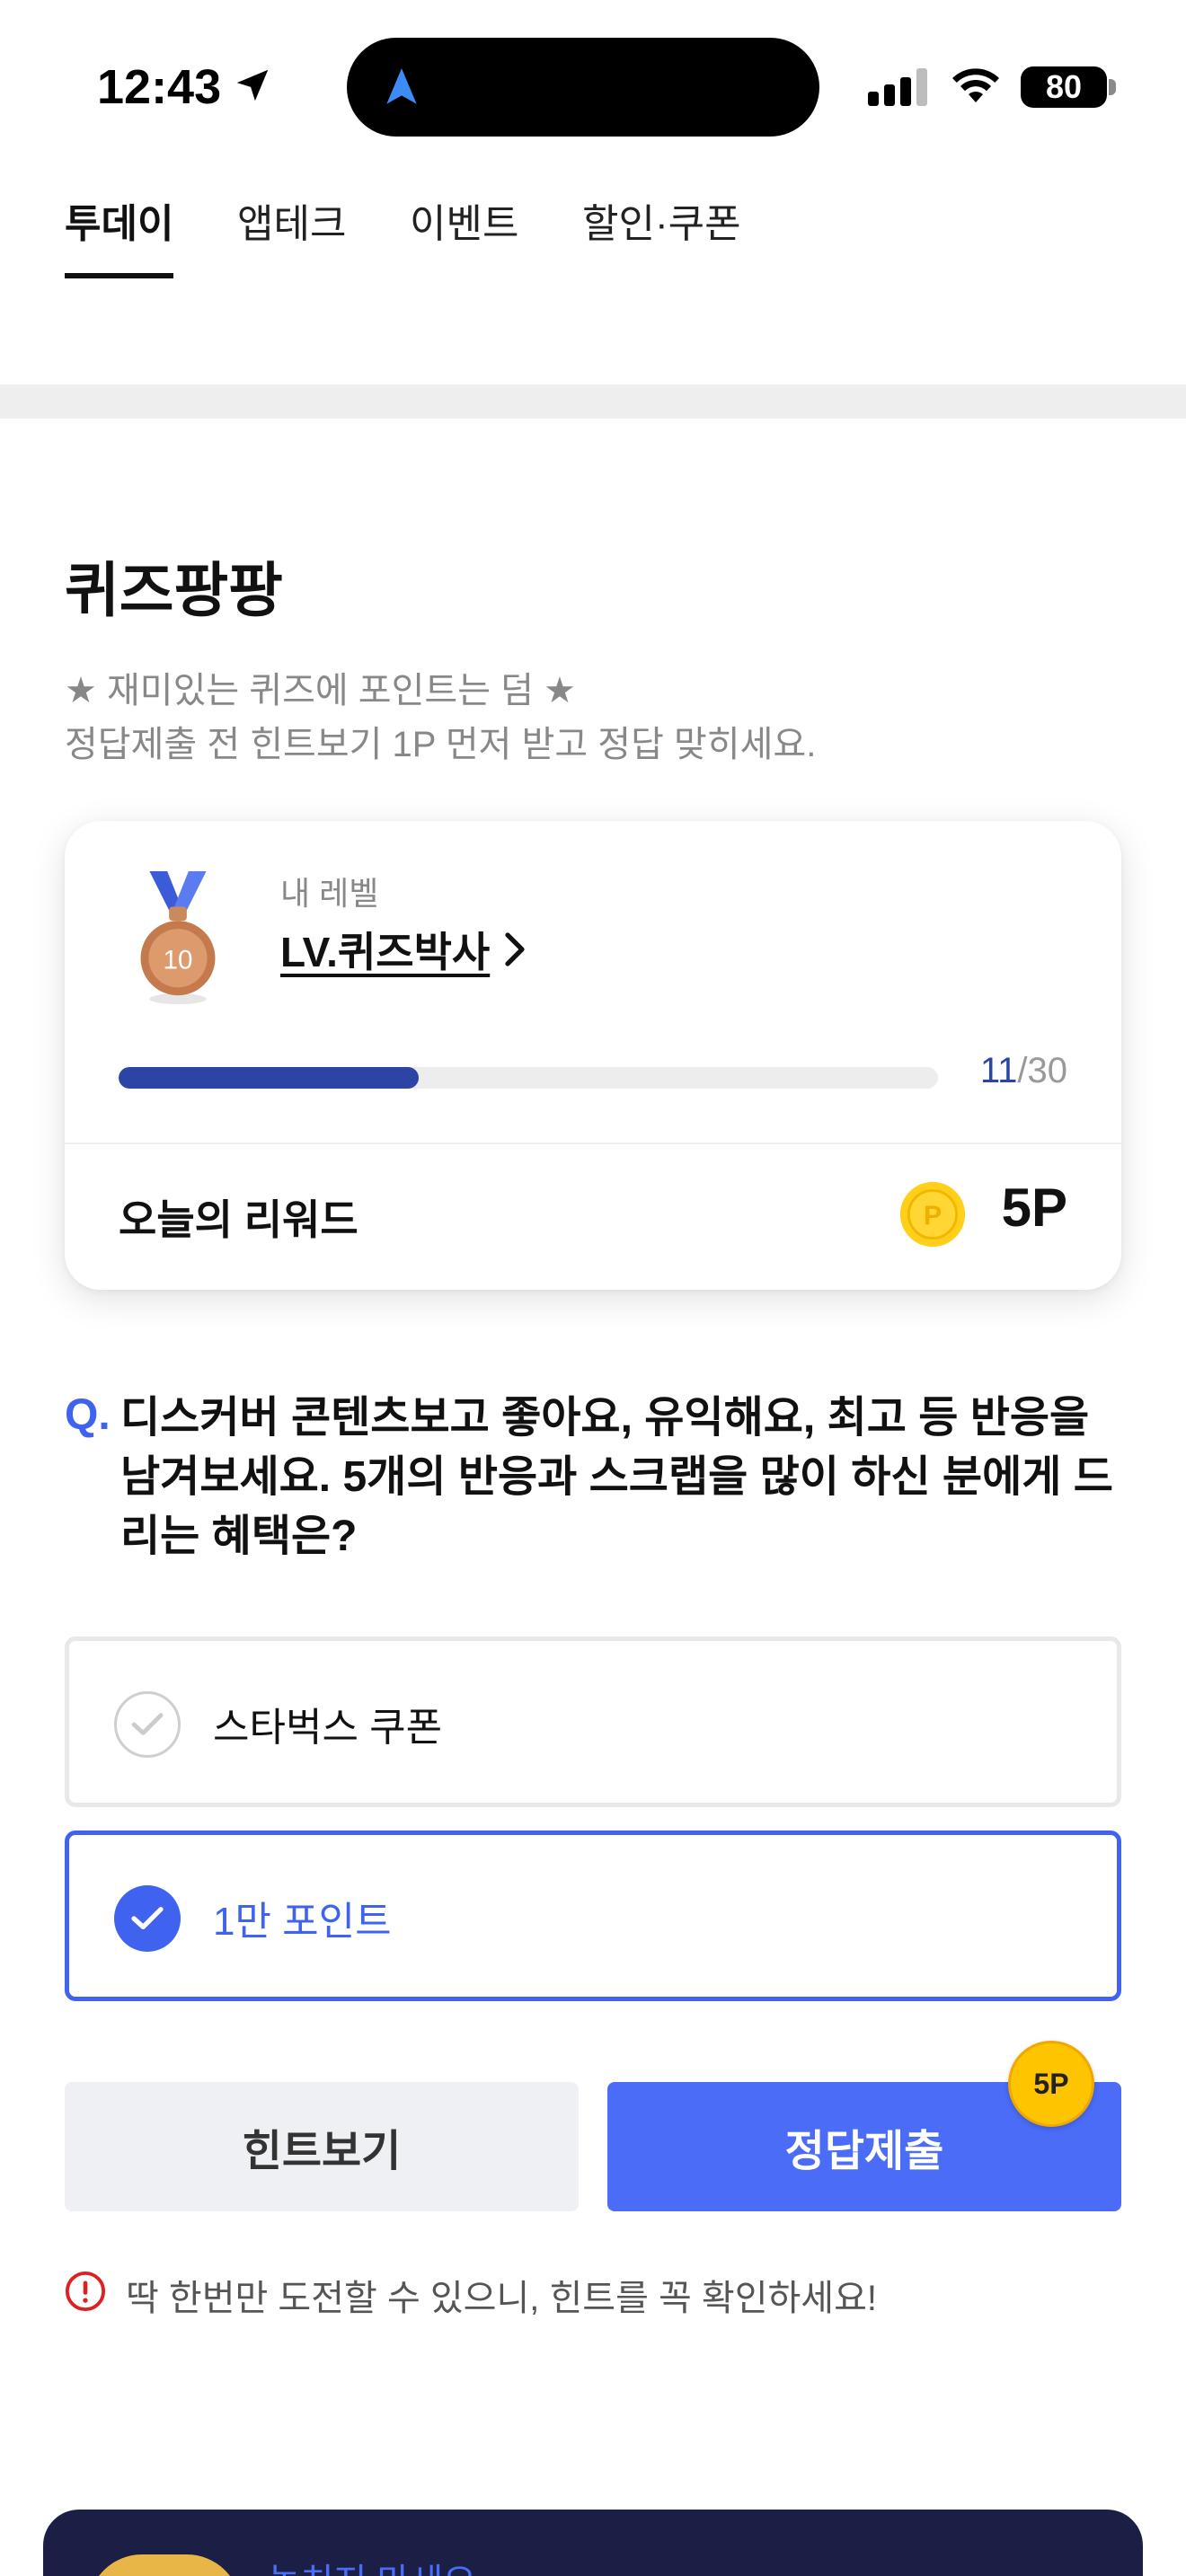  Describe the element at coordinates (178, 960) in the screenshot. I see `medal-number: 10` at that location.